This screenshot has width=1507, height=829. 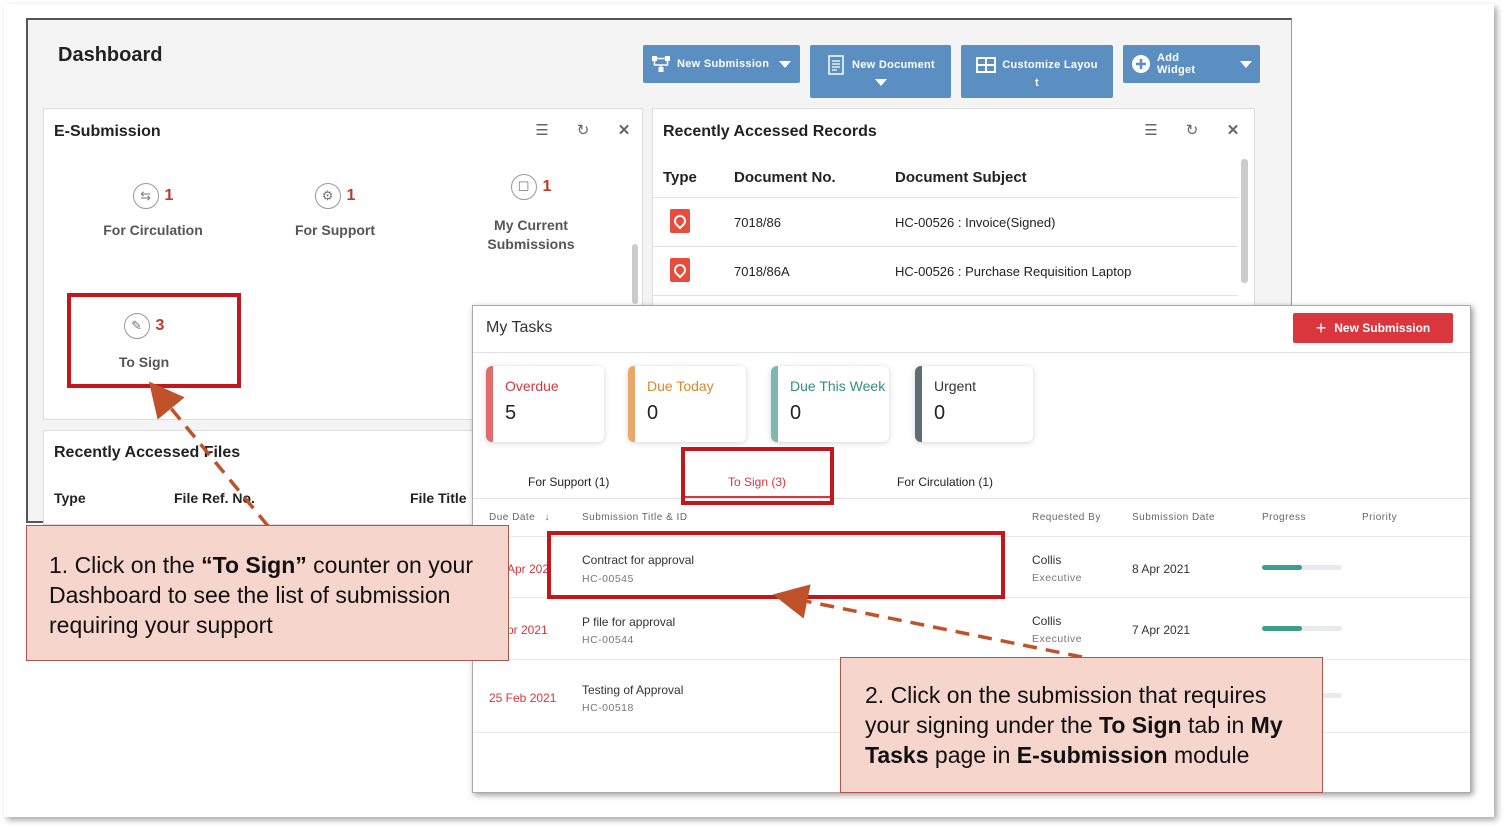 I want to click on page-title: Dashboard, so click(x=110, y=55).